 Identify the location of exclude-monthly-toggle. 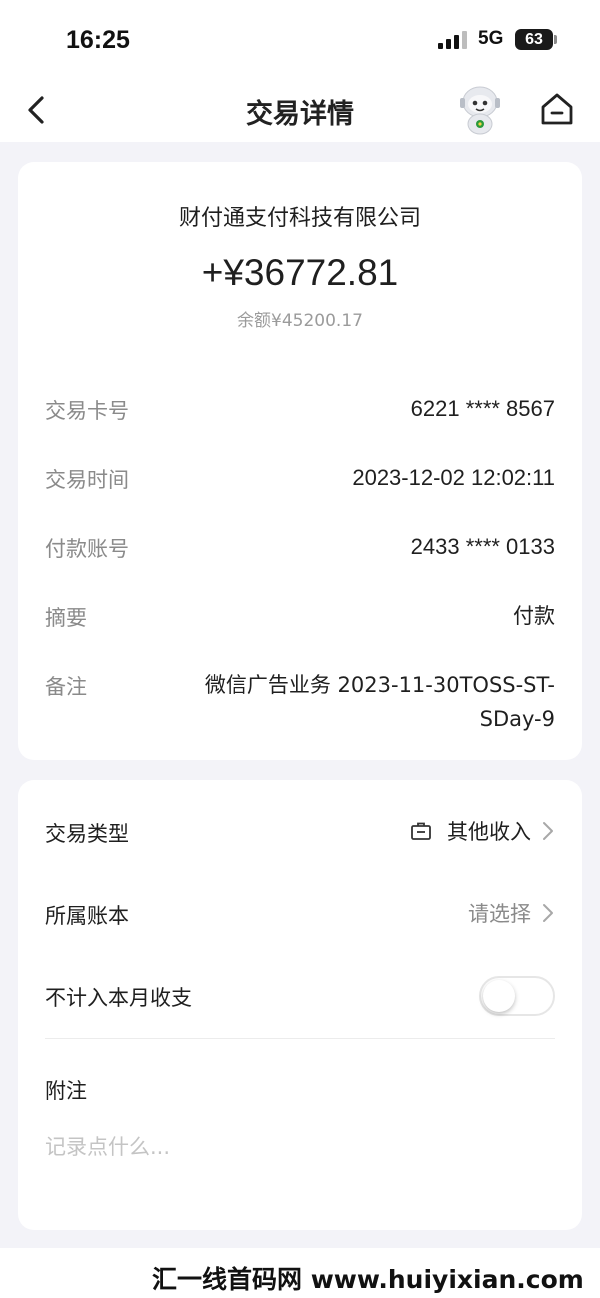
(517, 996).